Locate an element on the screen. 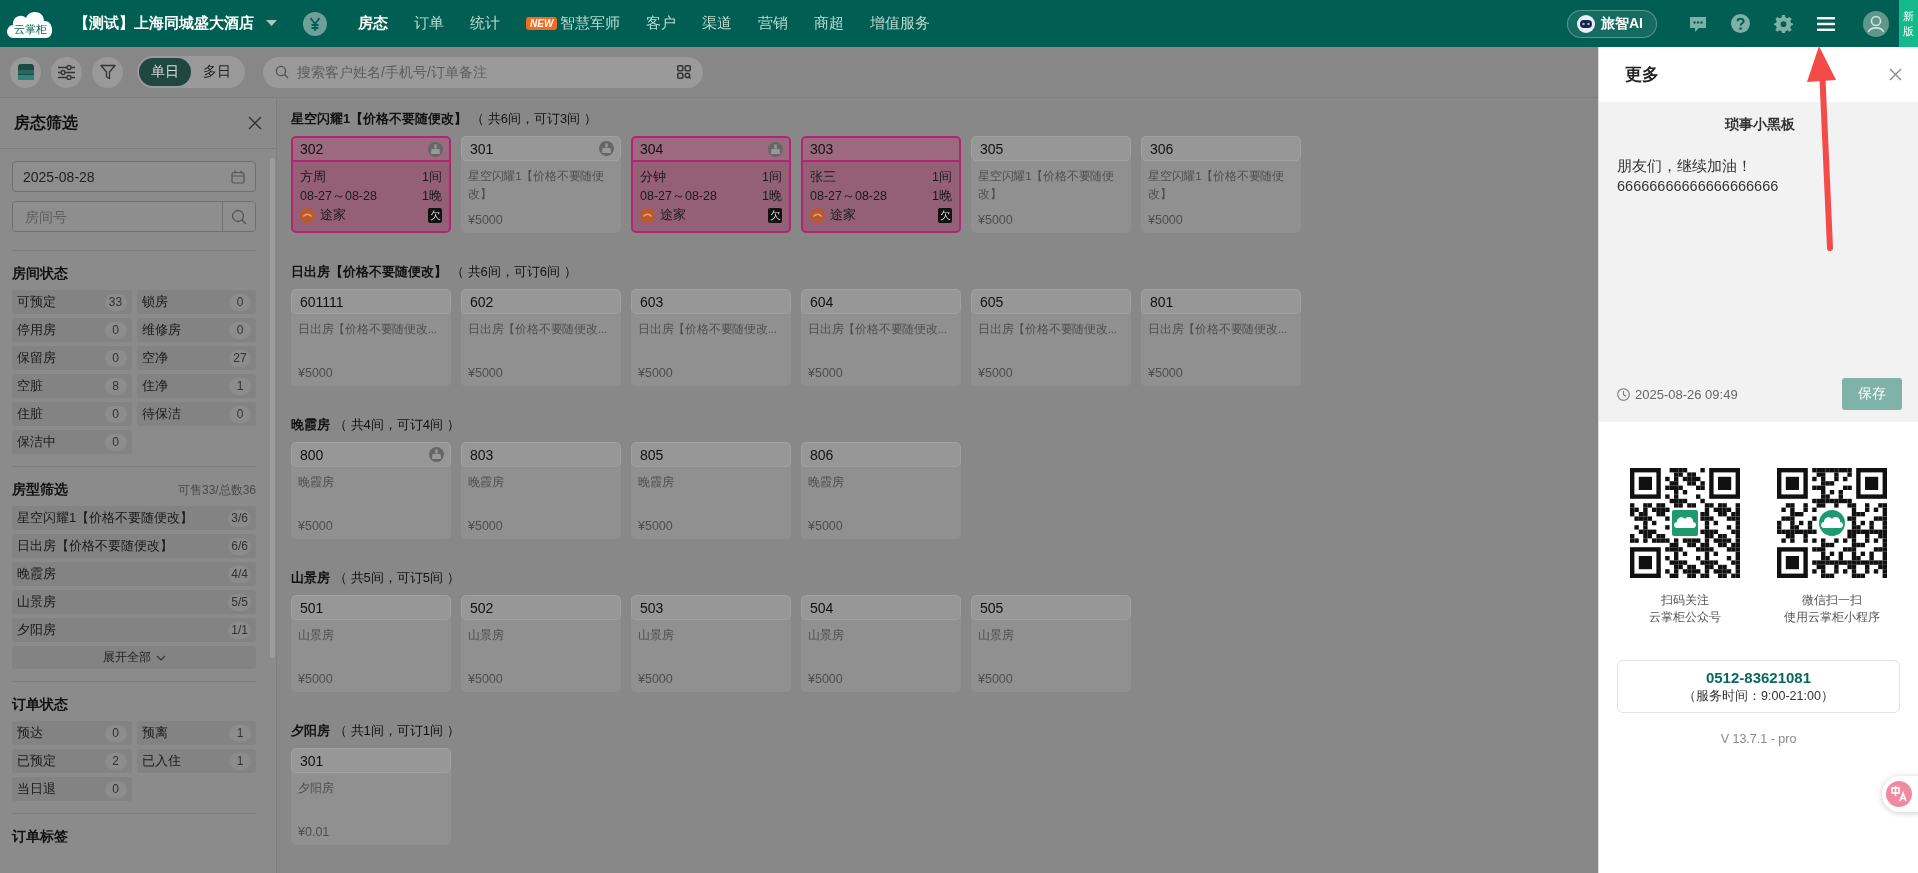  room-quantity: 1间 is located at coordinates (942, 177).